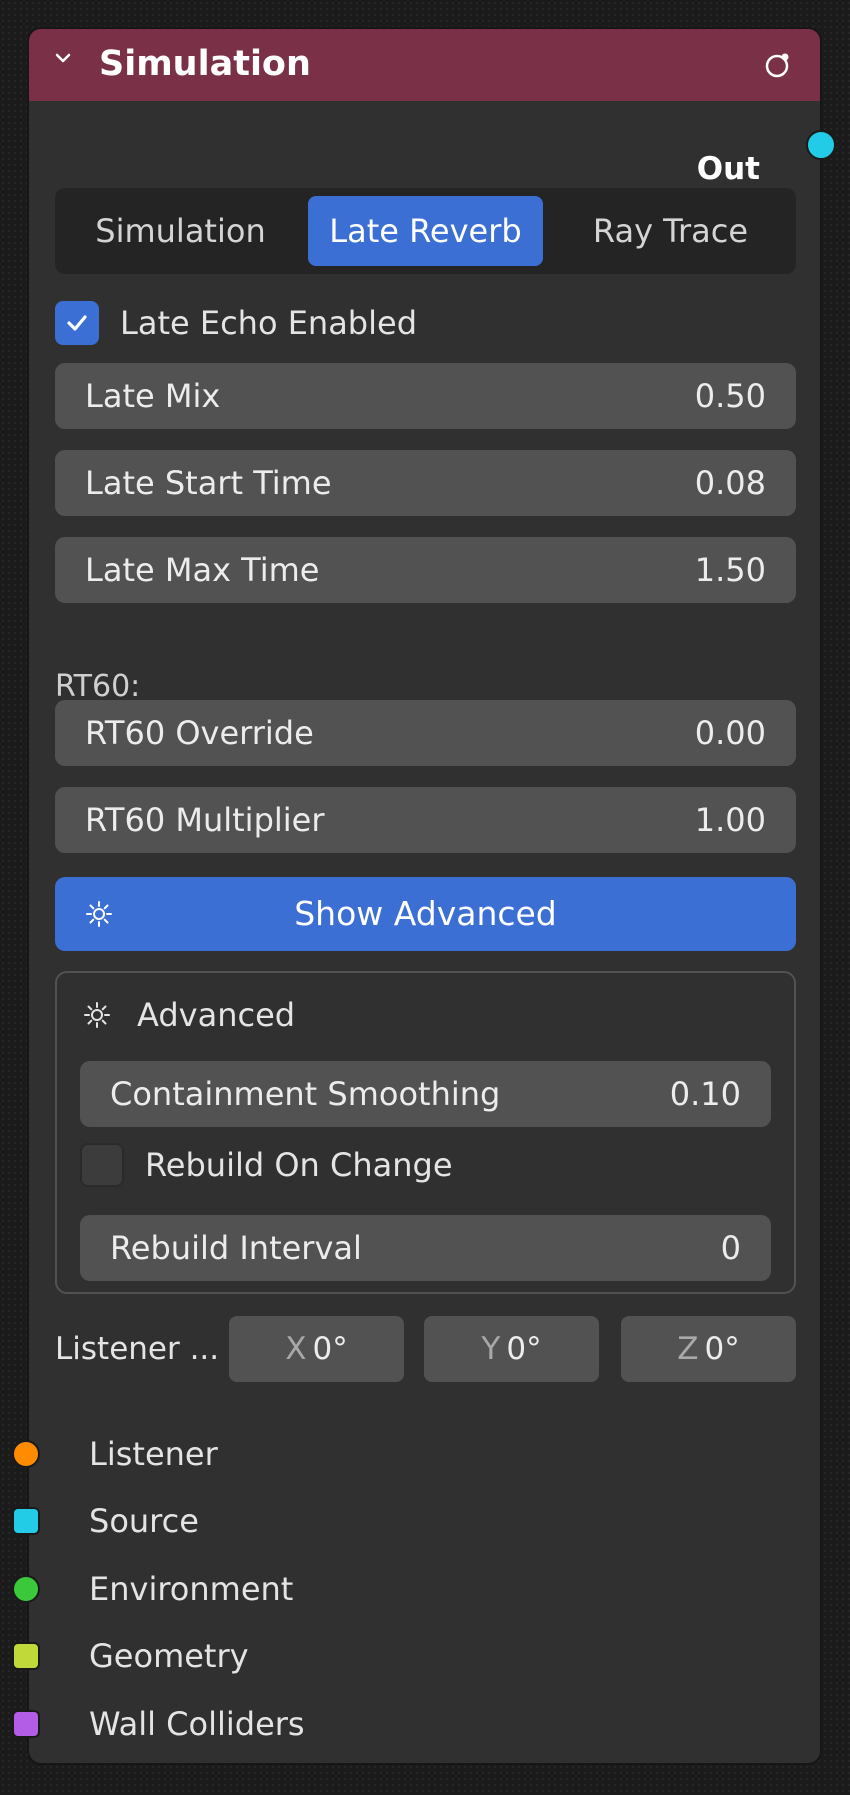  Describe the element at coordinates (299, 1165) in the screenshot. I see `rebuild-on-change-label: Rebuild On Change` at that location.